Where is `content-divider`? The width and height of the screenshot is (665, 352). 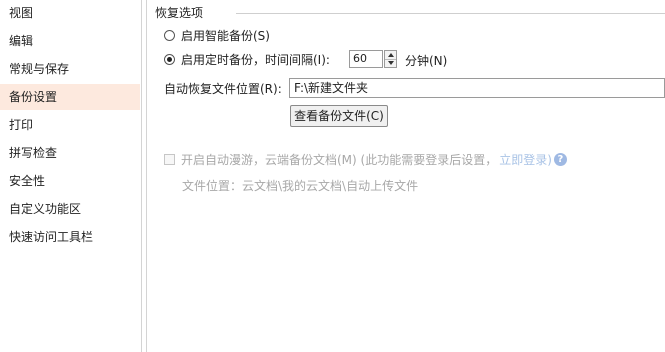 content-divider is located at coordinates (146, 176).